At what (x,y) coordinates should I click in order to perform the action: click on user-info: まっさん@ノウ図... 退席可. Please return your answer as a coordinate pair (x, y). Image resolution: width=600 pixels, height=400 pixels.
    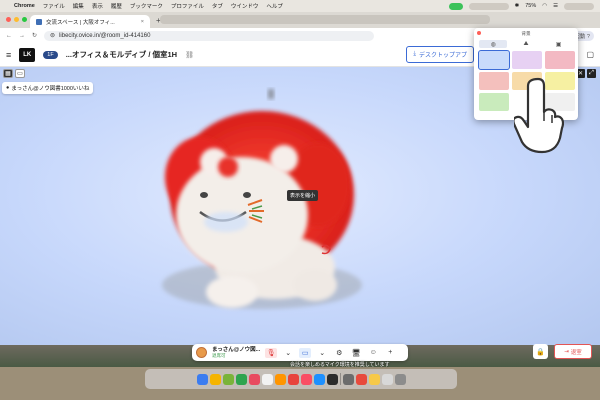
    Looking at the image, I should click on (236, 353).